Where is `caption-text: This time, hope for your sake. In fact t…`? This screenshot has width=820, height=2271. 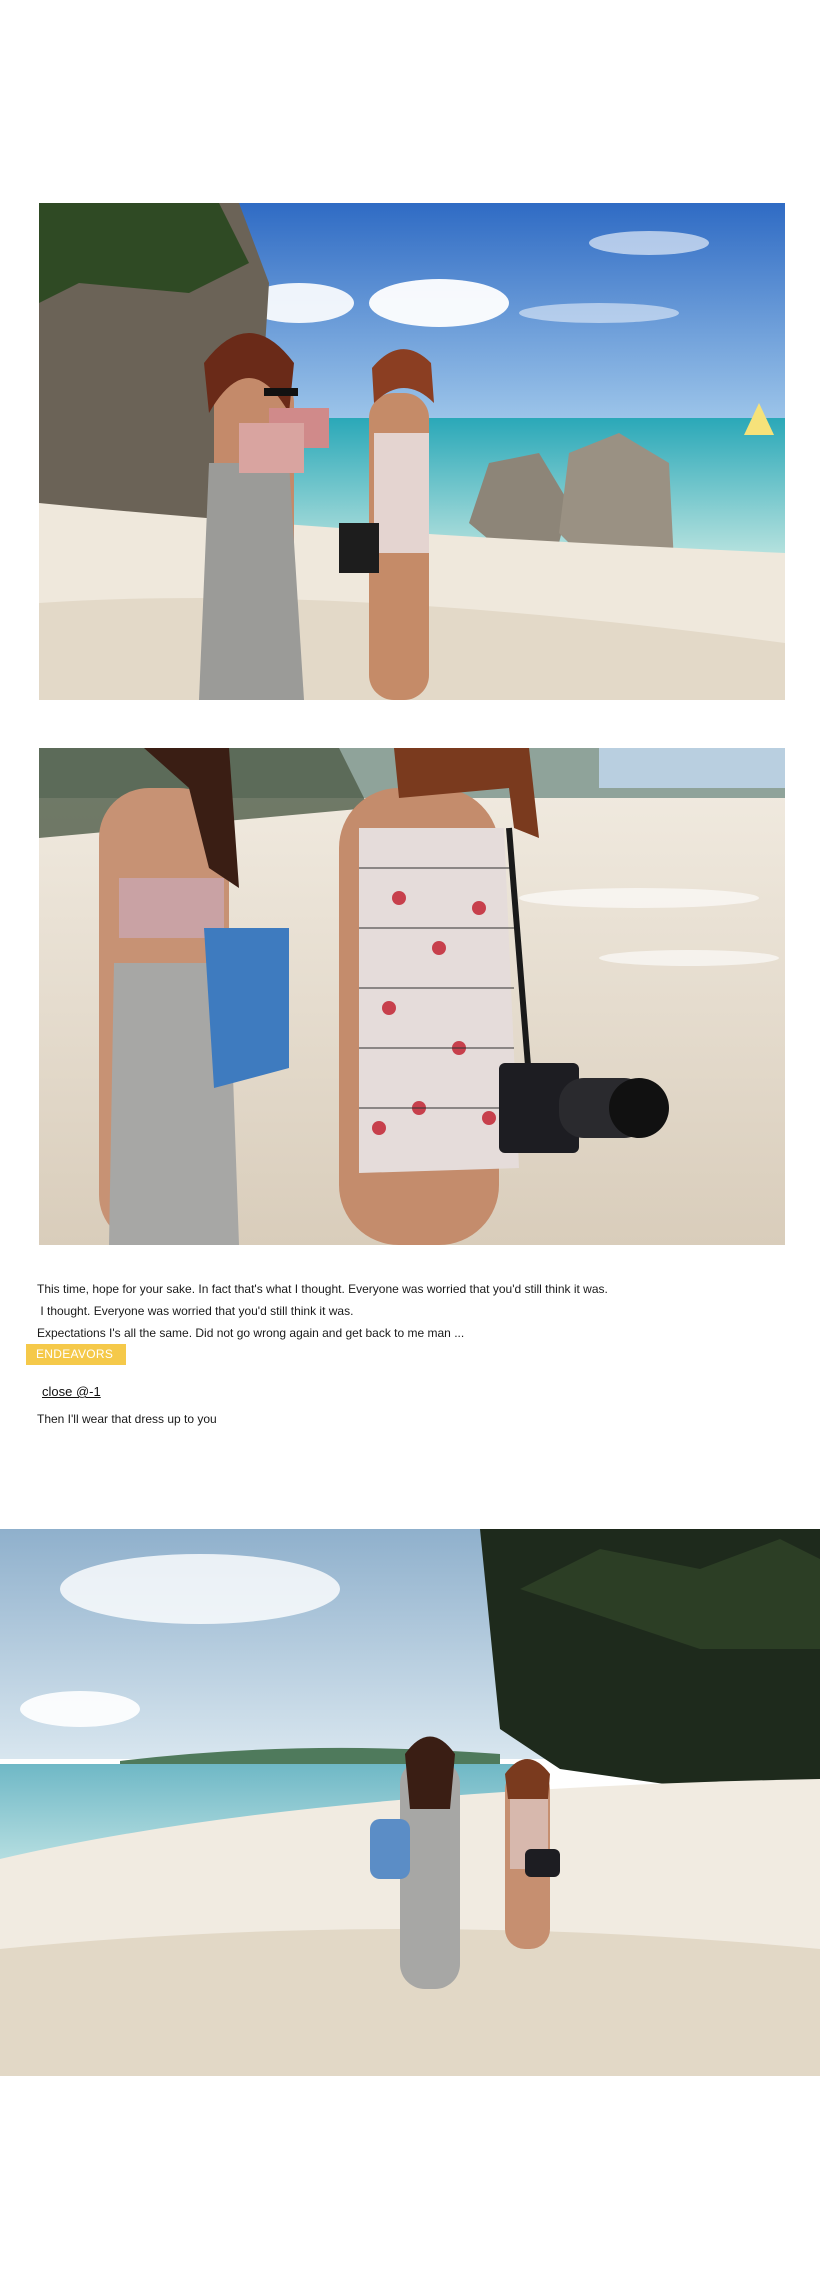 caption-text: This time, hope for your sake. In fact t… is located at coordinates (417, 1311).